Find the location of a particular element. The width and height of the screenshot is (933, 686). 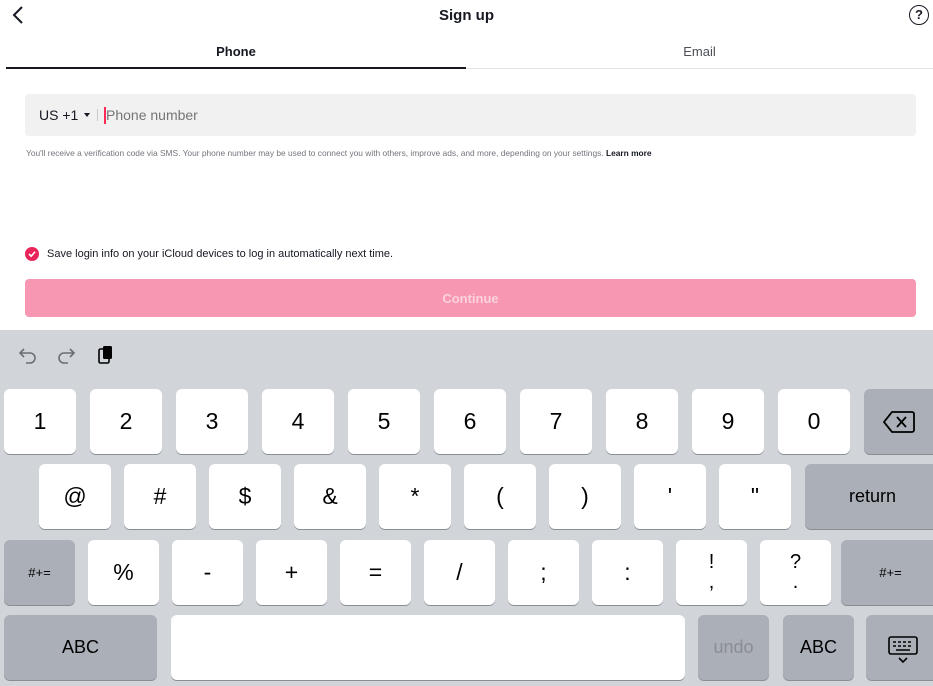

key-colon: : is located at coordinates (627, 572).